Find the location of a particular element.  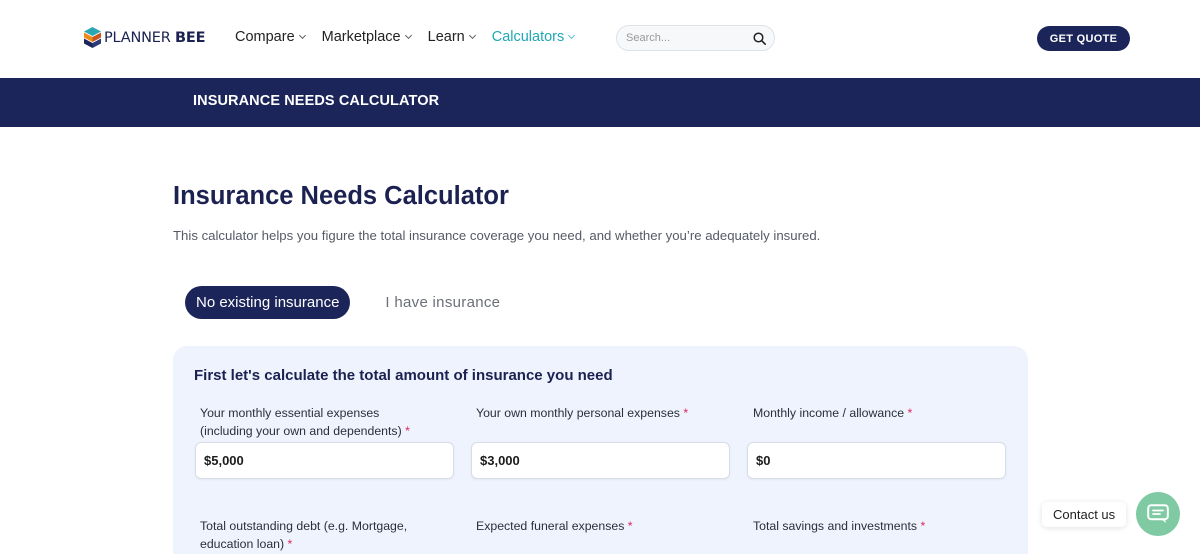

contact-button is located at coordinates (1158, 514).